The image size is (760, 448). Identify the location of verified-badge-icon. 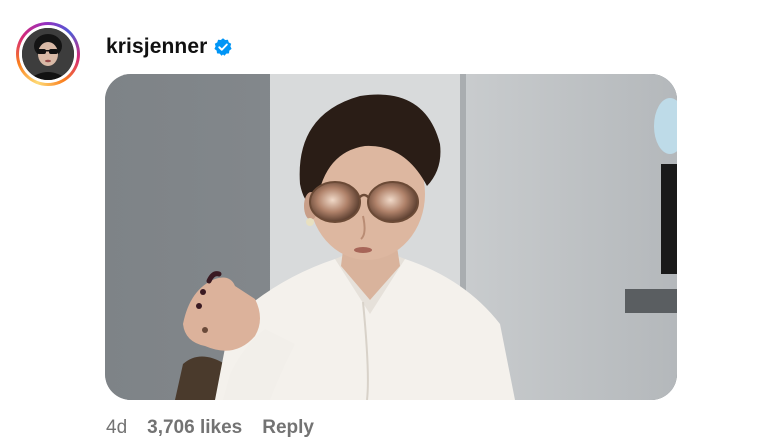
(223, 47).